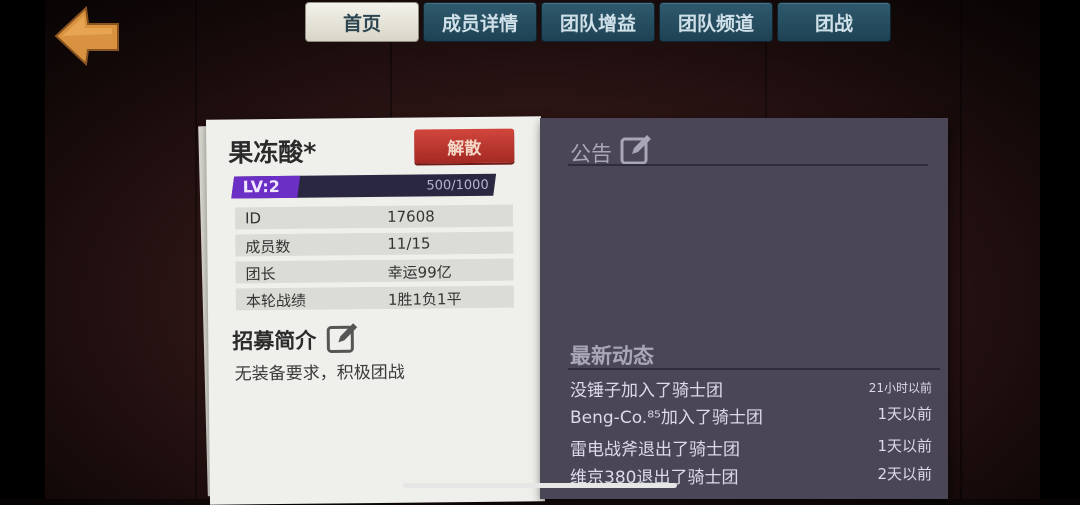  Describe the element at coordinates (612, 356) in the screenshot. I see `news-title: 最新动态` at that location.